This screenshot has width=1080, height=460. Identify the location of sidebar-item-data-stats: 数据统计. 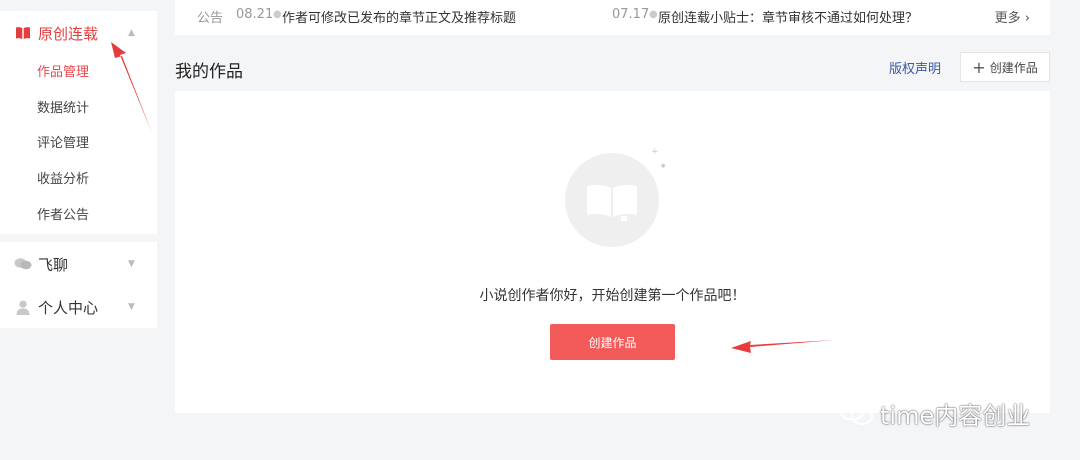
(63, 109).